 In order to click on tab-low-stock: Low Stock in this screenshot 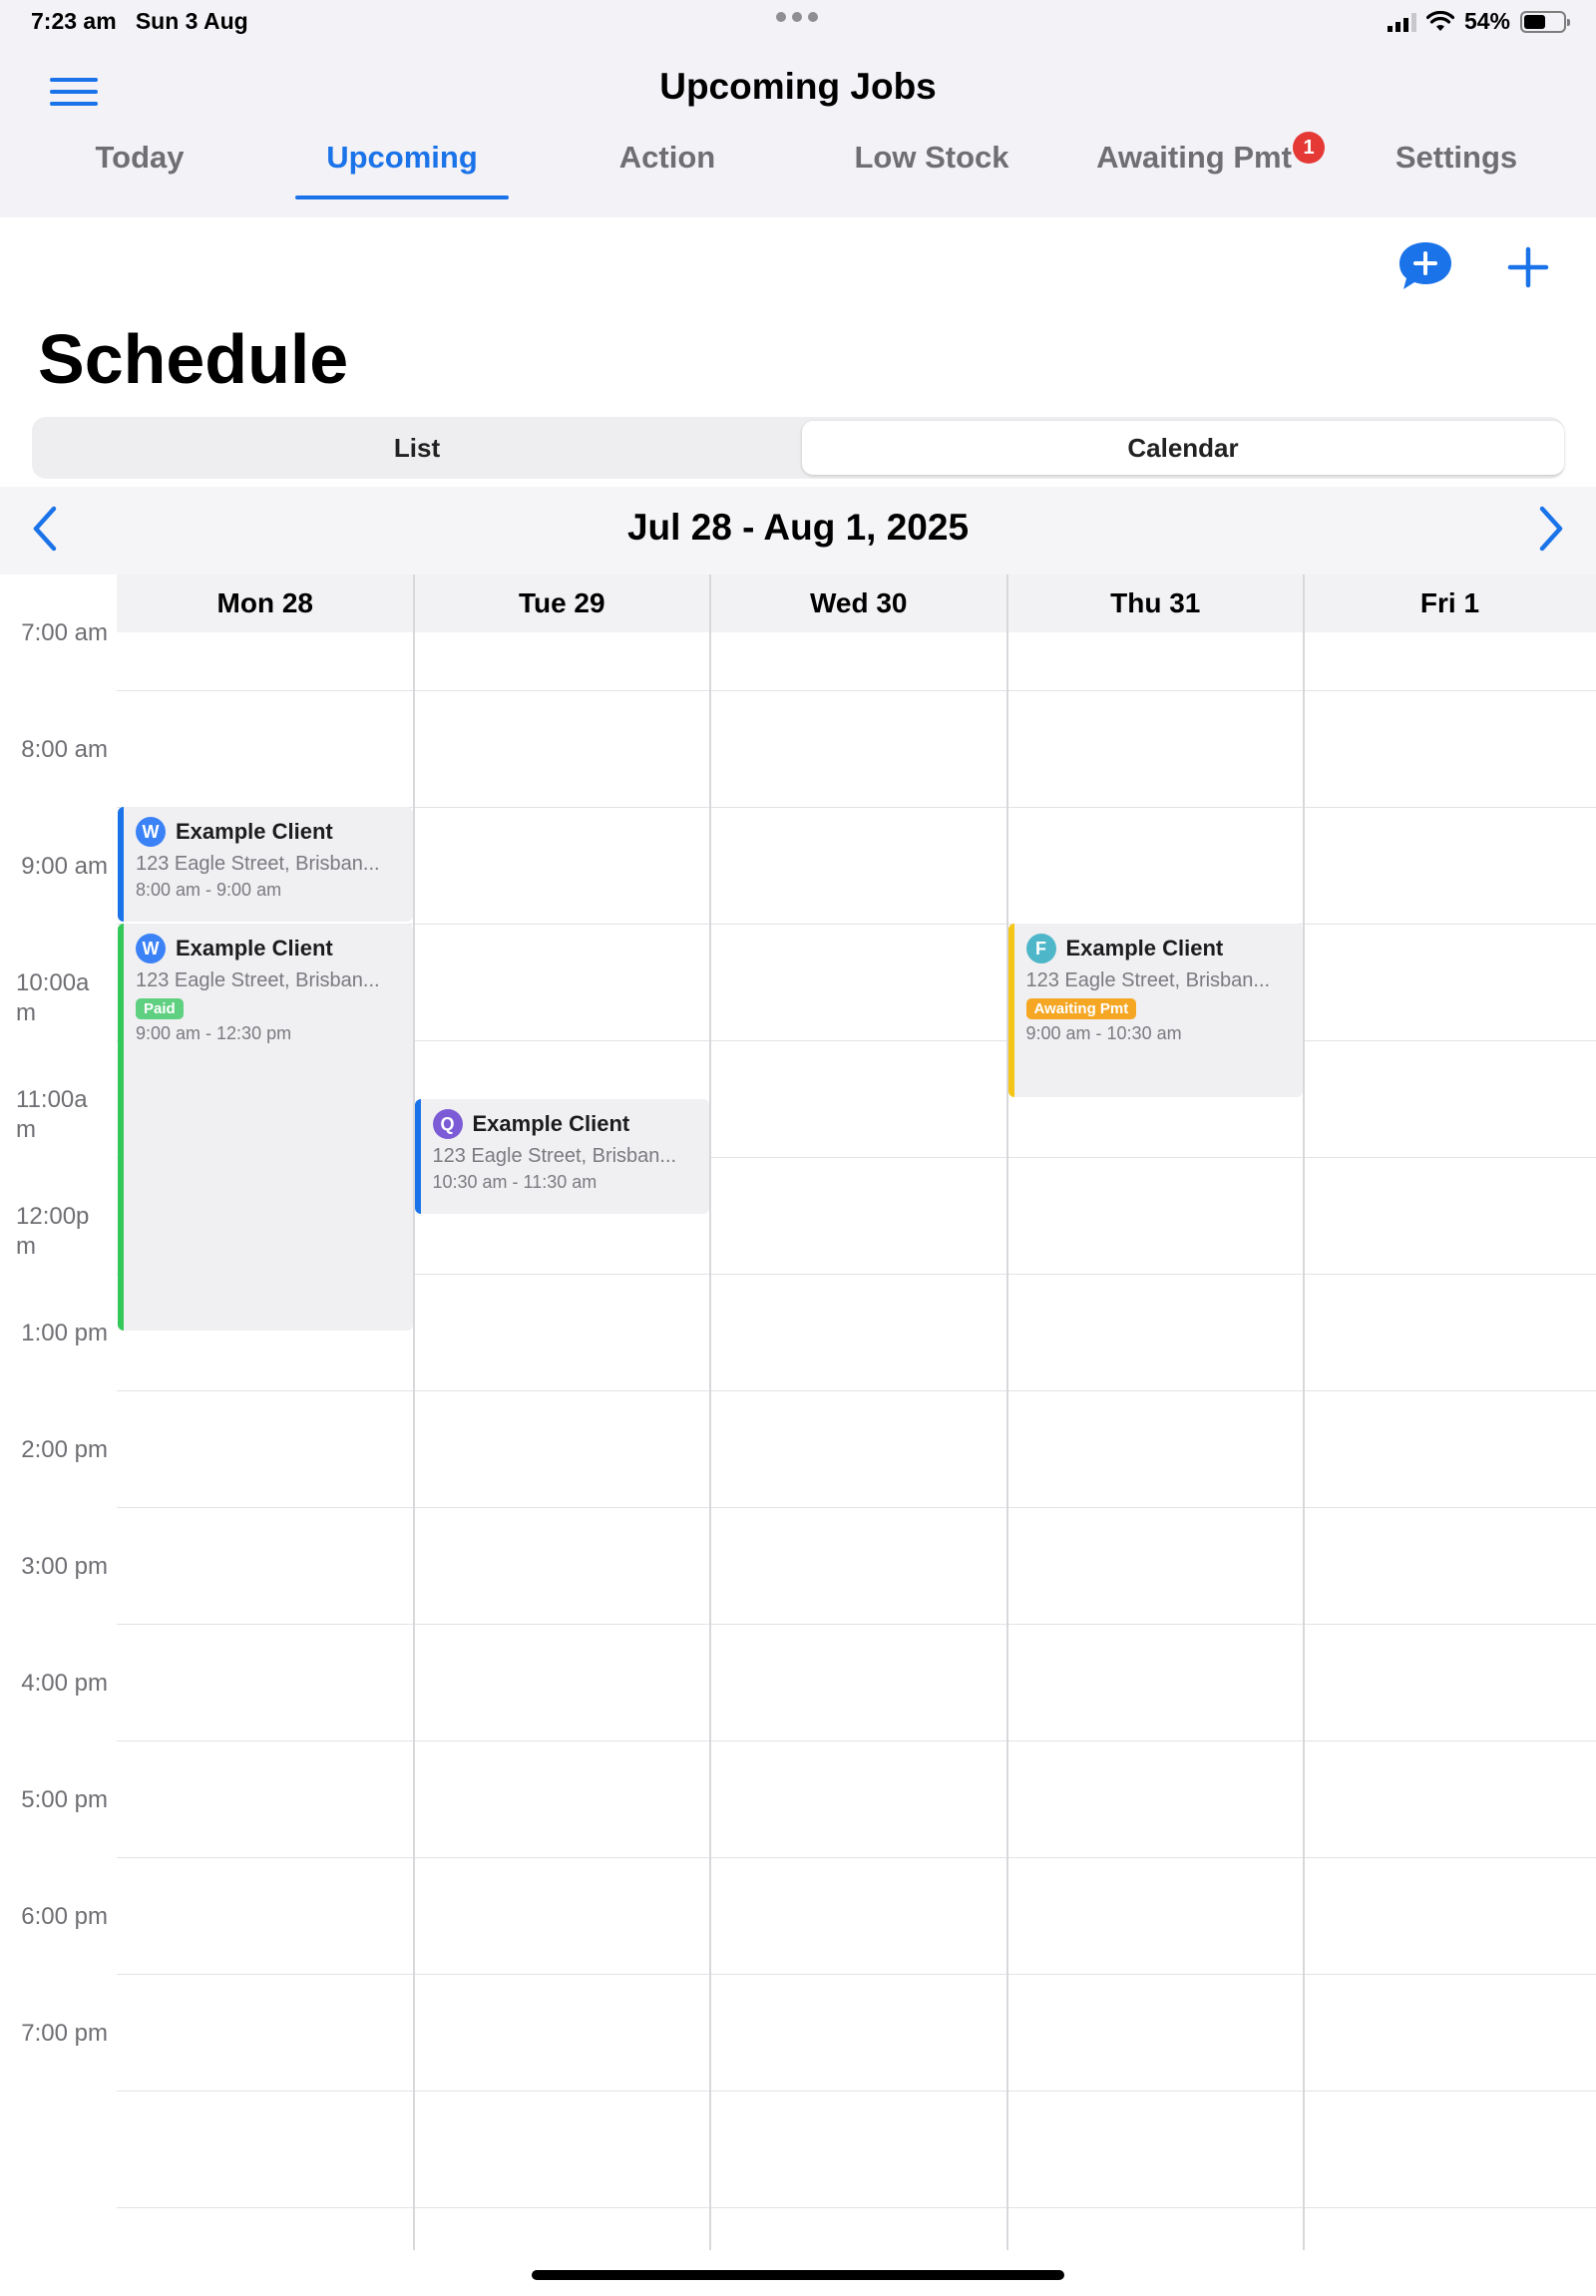, I will do `click(931, 169)`.